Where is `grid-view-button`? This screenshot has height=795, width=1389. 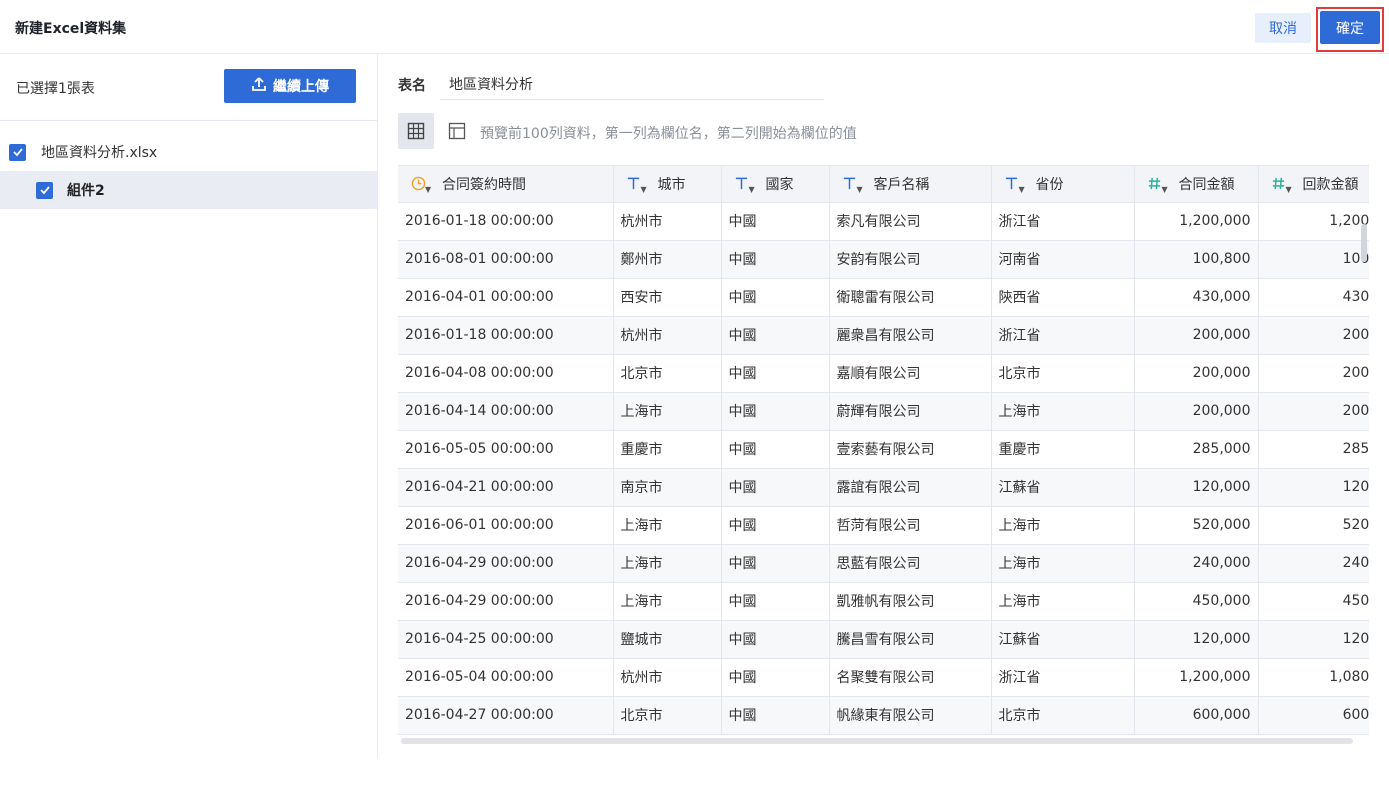
grid-view-button is located at coordinates (416, 131).